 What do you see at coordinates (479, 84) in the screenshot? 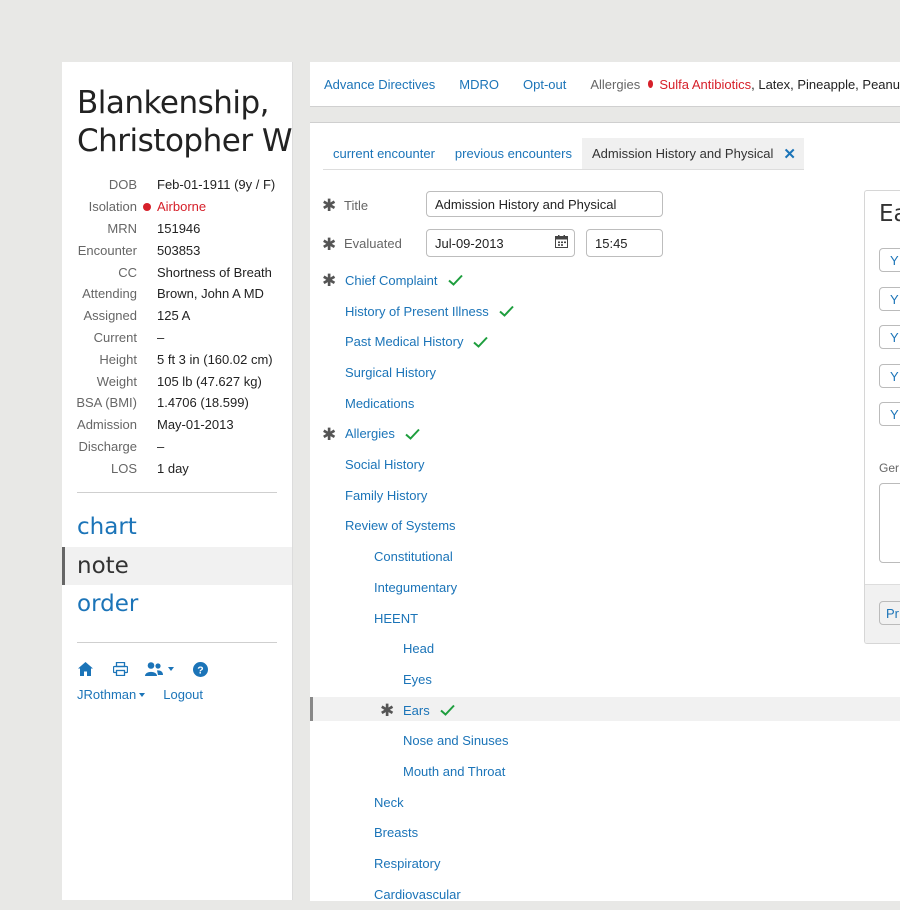
I see `mdro-link: MDRO` at bounding box center [479, 84].